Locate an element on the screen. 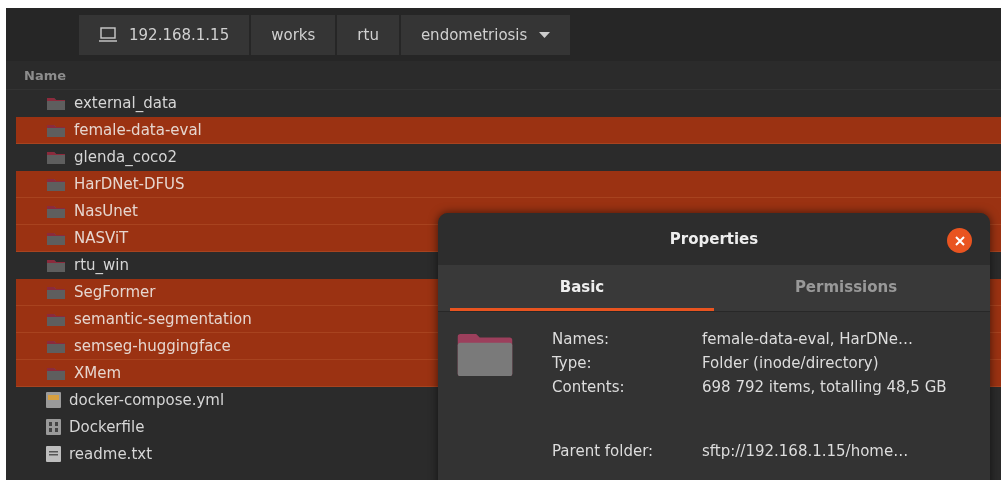 The width and height of the screenshot is (1001, 480). file-name: external_data is located at coordinates (125, 103).